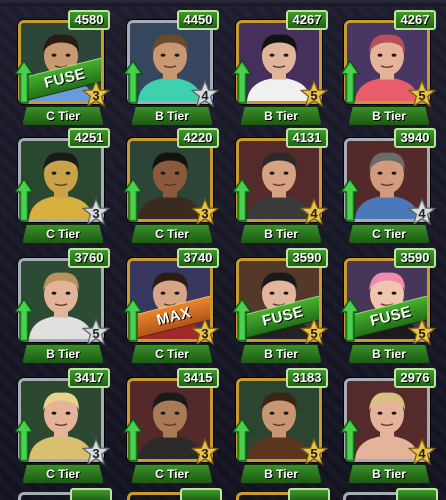 This screenshot has width=446, height=500. What do you see at coordinates (389, 427) in the screenshot?
I see `superstar-card: 2976 4 B Tier` at bounding box center [389, 427].